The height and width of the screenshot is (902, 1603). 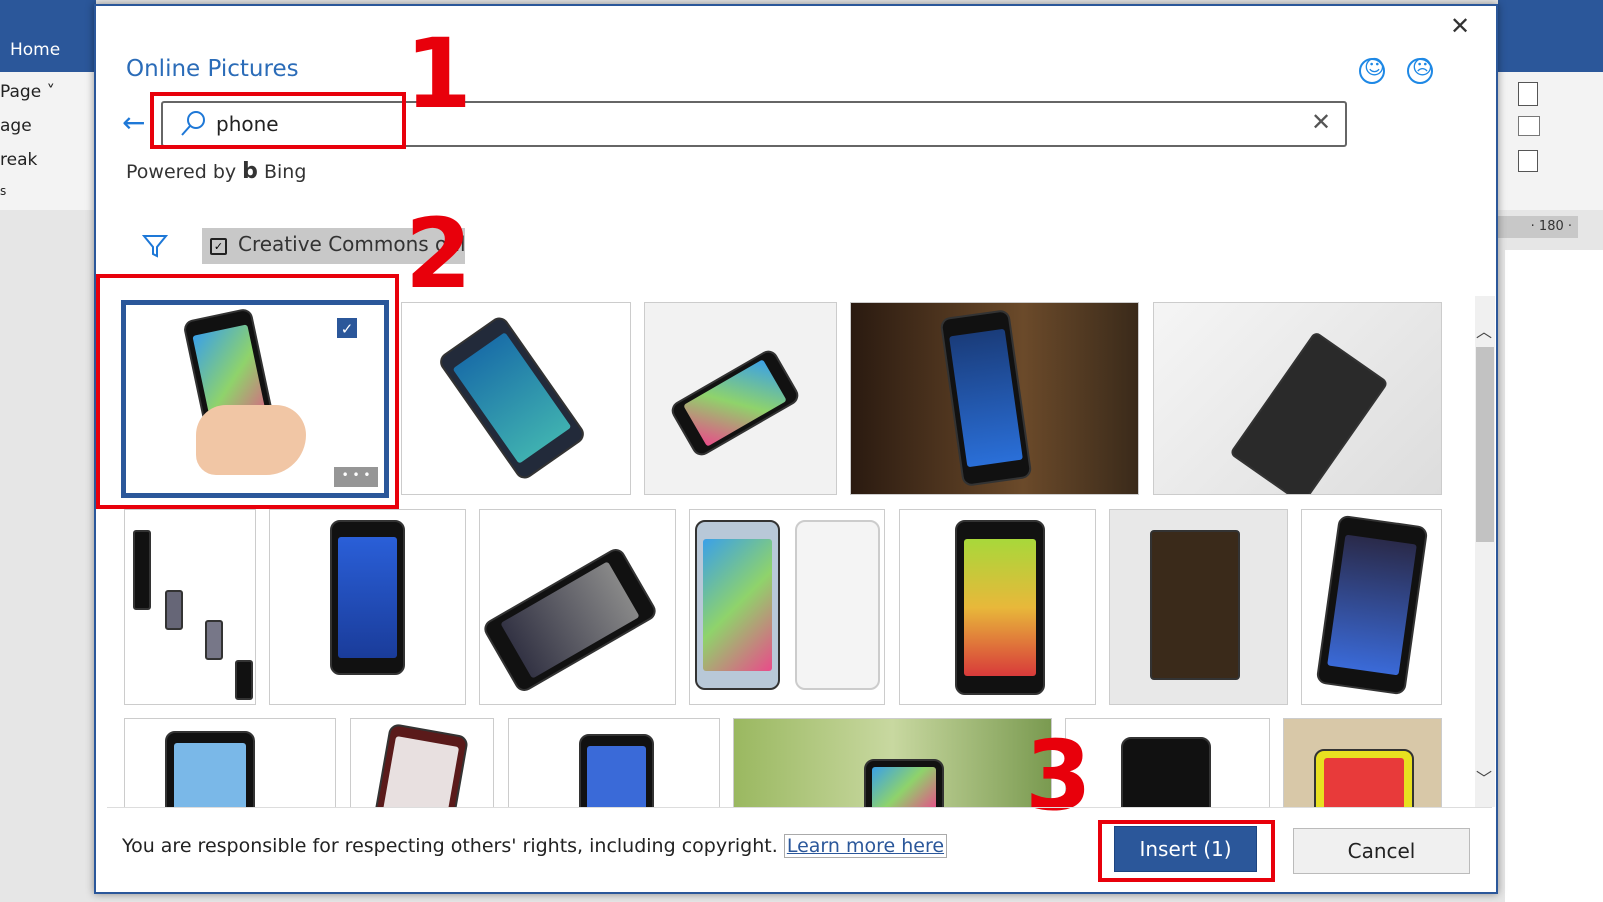 What do you see at coordinates (1420, 69) in the screenshot?
I see `frown-feedback-icon: ☹` at bounding box center [1420, 69].